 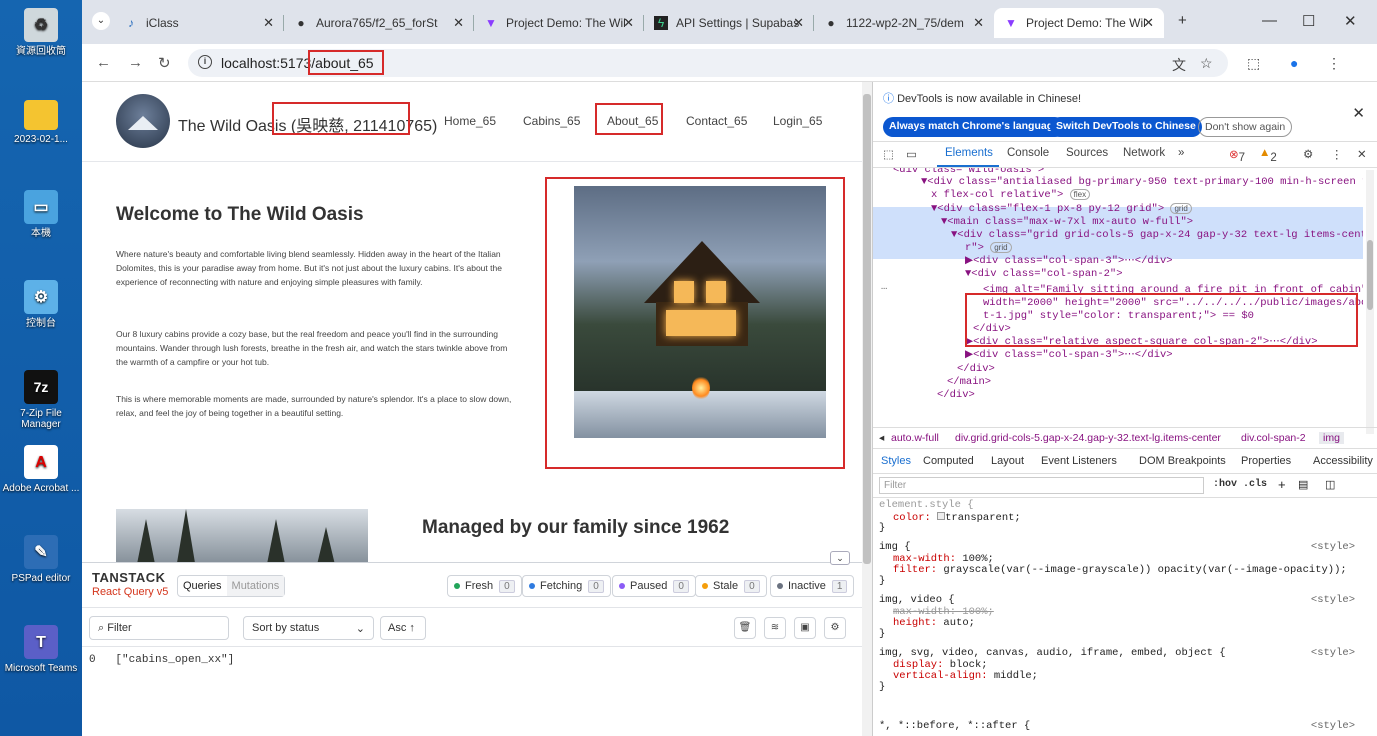 What do you see at coordinates (654, 586) in the screenshot?
I see `status-chip-paused: Paused 0` at bounding box center [654, 586].